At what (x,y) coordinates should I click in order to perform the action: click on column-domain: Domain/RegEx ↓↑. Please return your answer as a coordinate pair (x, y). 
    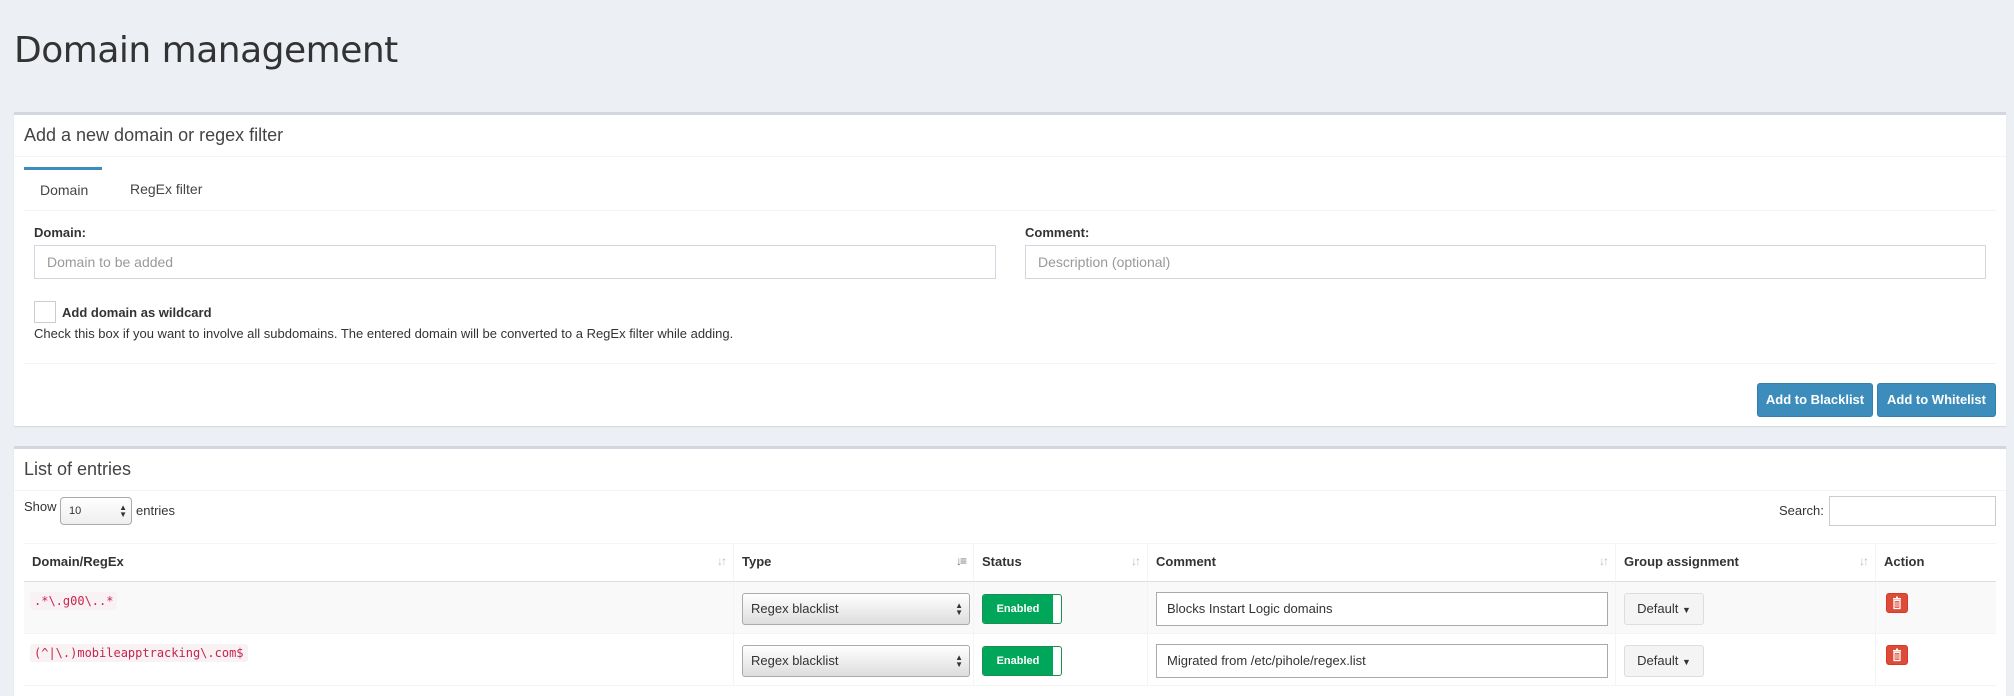
    Looking at the image, I should click on (379, 563).